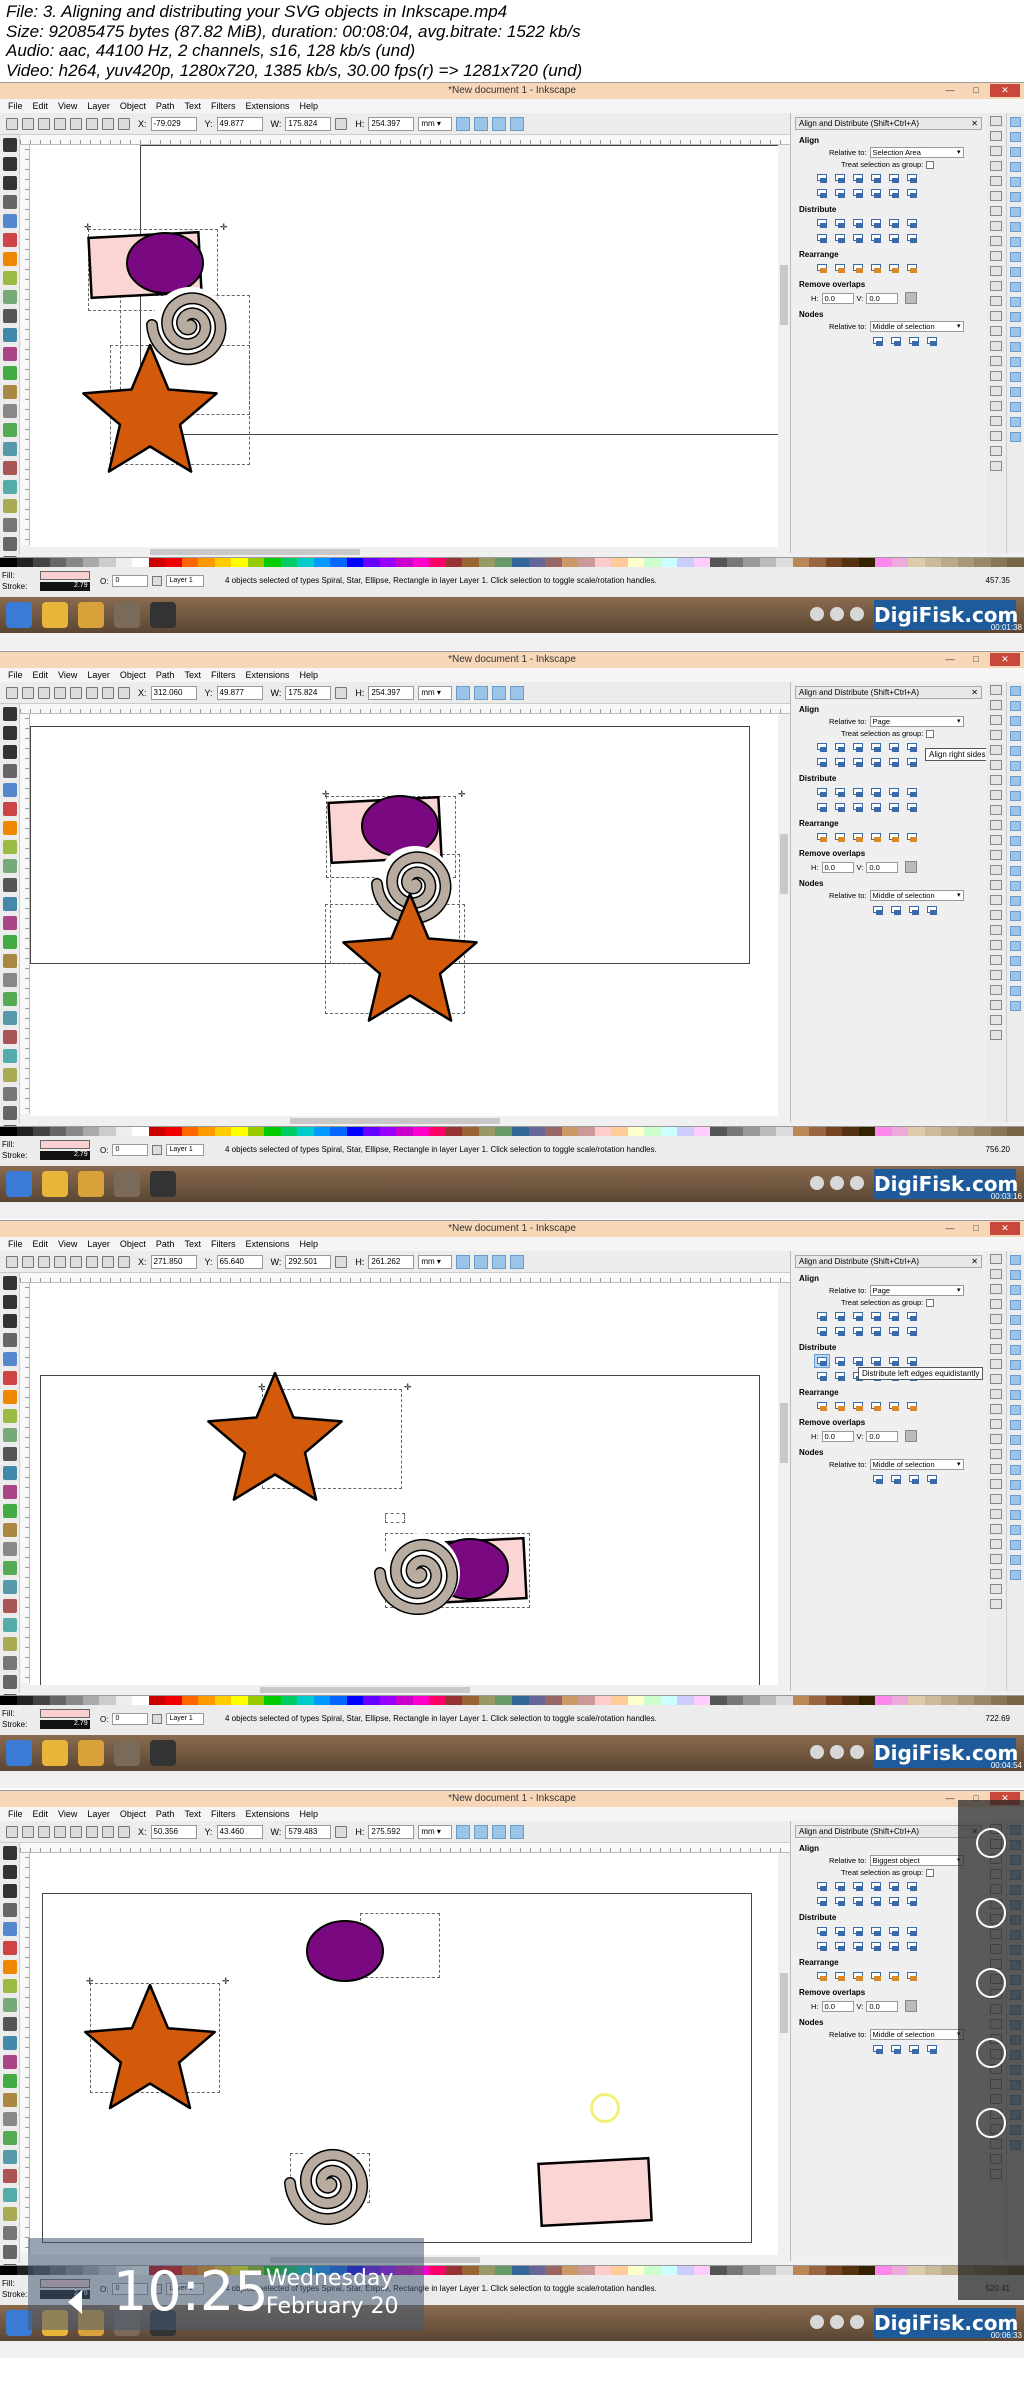  What do you see at coordinates (976, 90) in the screenshot?
I see `maximize-icon: □` at bounding box center [976, 90].